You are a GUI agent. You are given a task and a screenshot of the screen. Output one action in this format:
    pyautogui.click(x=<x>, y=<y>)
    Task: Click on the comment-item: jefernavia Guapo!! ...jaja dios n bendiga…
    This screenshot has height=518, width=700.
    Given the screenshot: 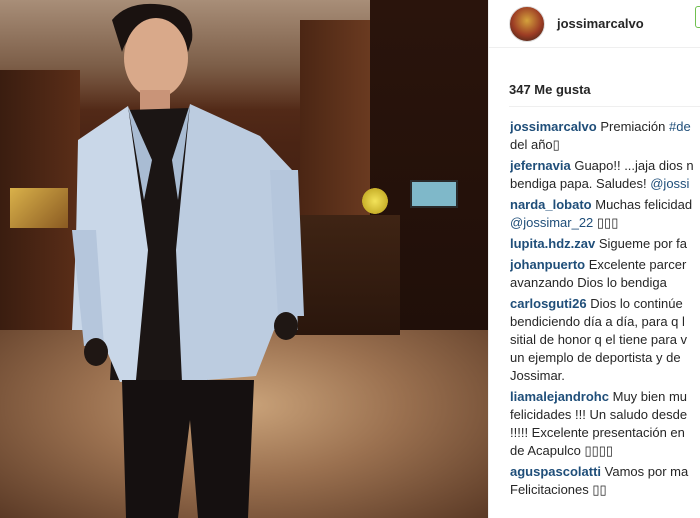 What is the action you would take?
    pyautogui.click(x=605, y=175)
    